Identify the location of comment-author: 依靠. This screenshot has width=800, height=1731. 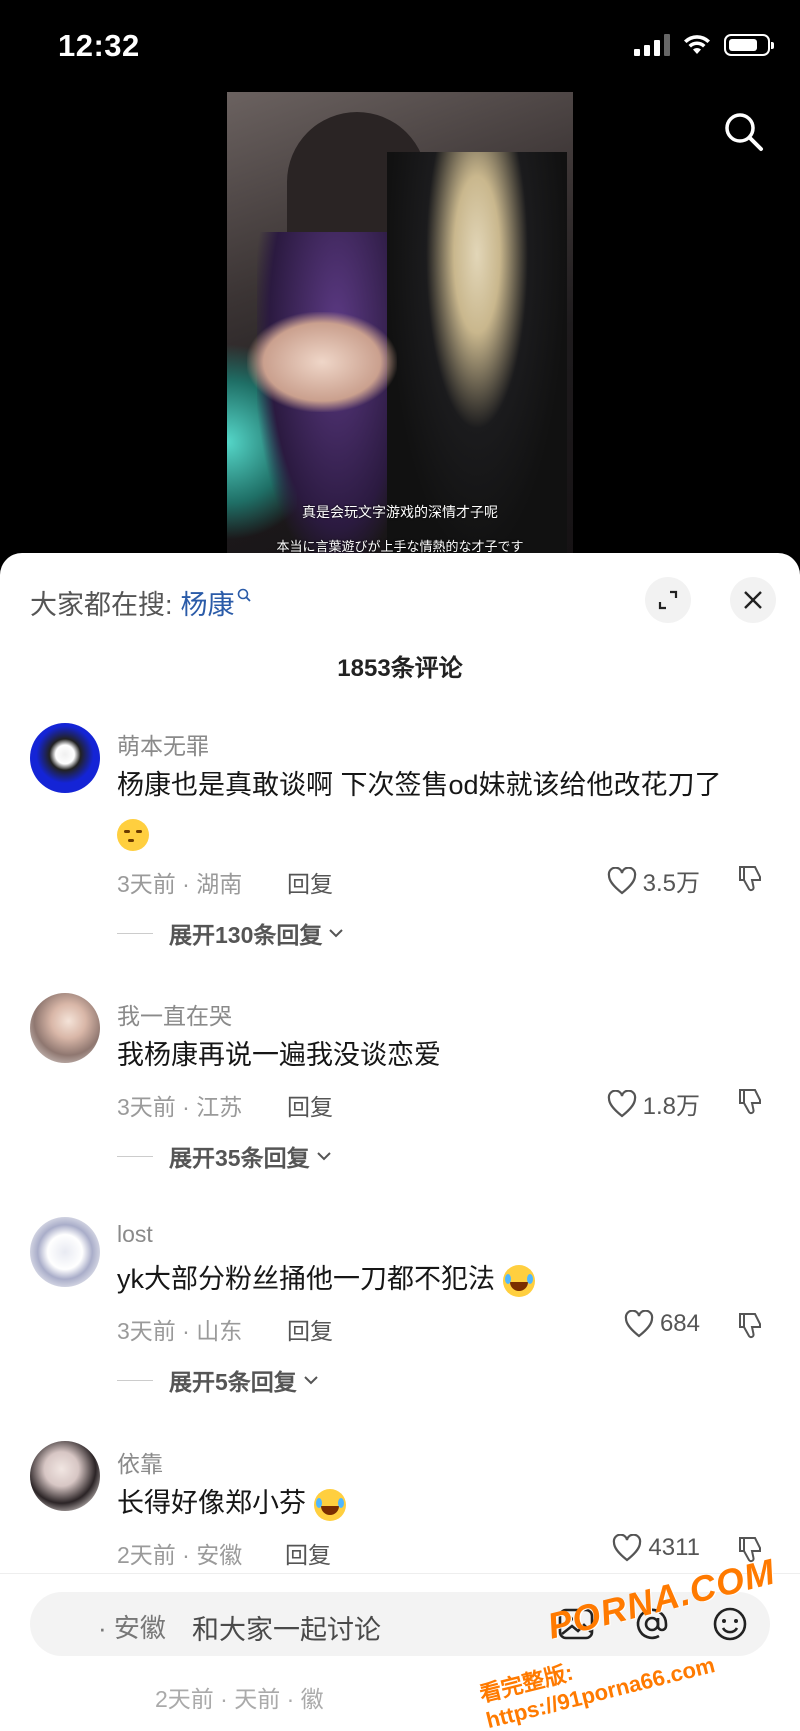
(140, 1462).